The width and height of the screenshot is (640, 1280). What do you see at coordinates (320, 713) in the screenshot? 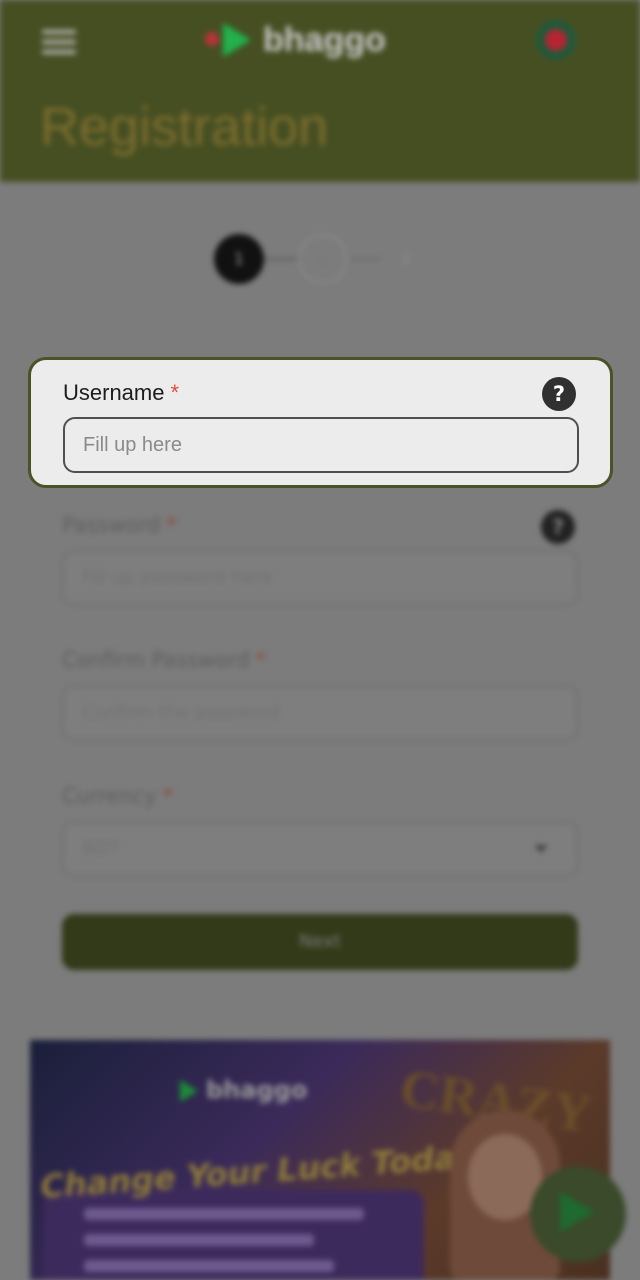
I see `confirm-password-input: Confirm the password` at bounding box center [320, 713].